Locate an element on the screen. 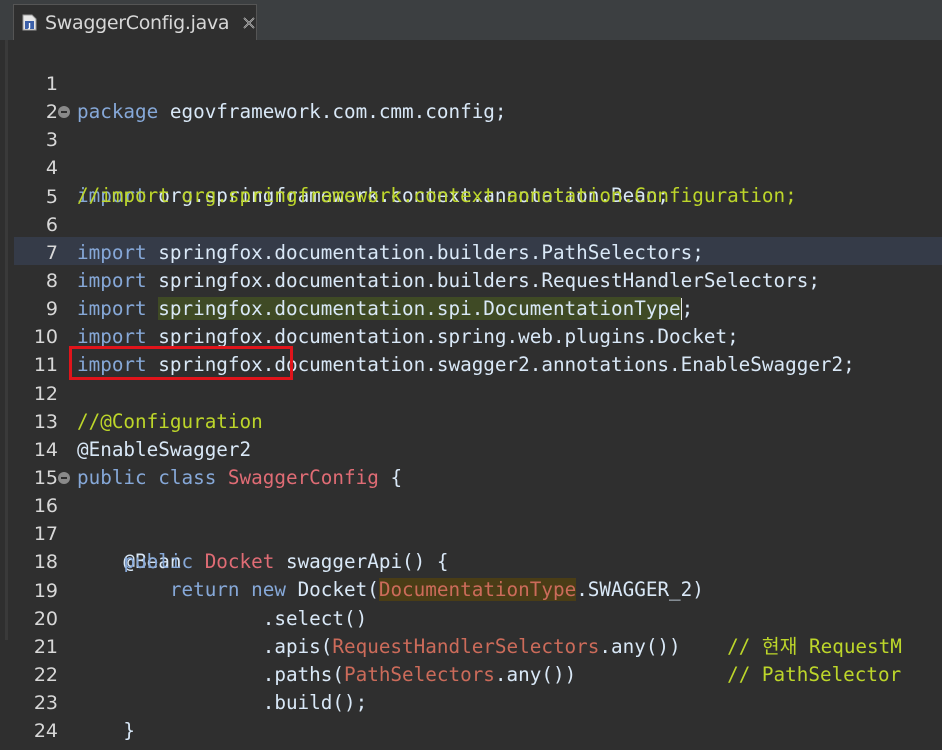  editor-tab-bar: J SwaggerConfig.java is located at coordinates (471, 20).